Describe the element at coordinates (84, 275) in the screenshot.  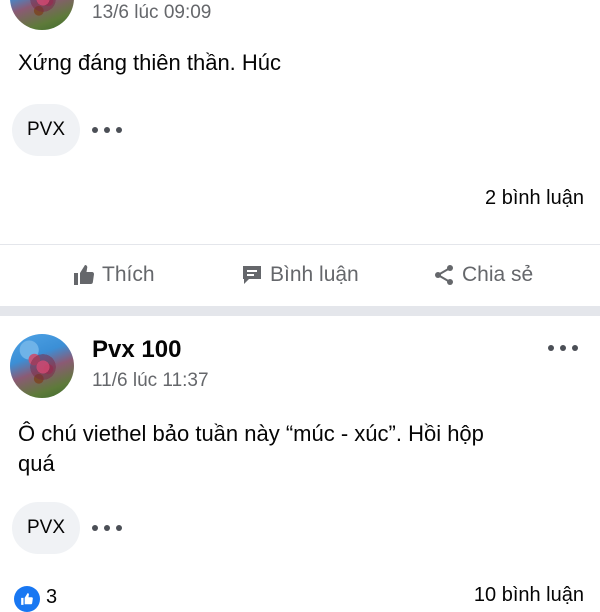
I see `thumbs-up-icon` at that location.